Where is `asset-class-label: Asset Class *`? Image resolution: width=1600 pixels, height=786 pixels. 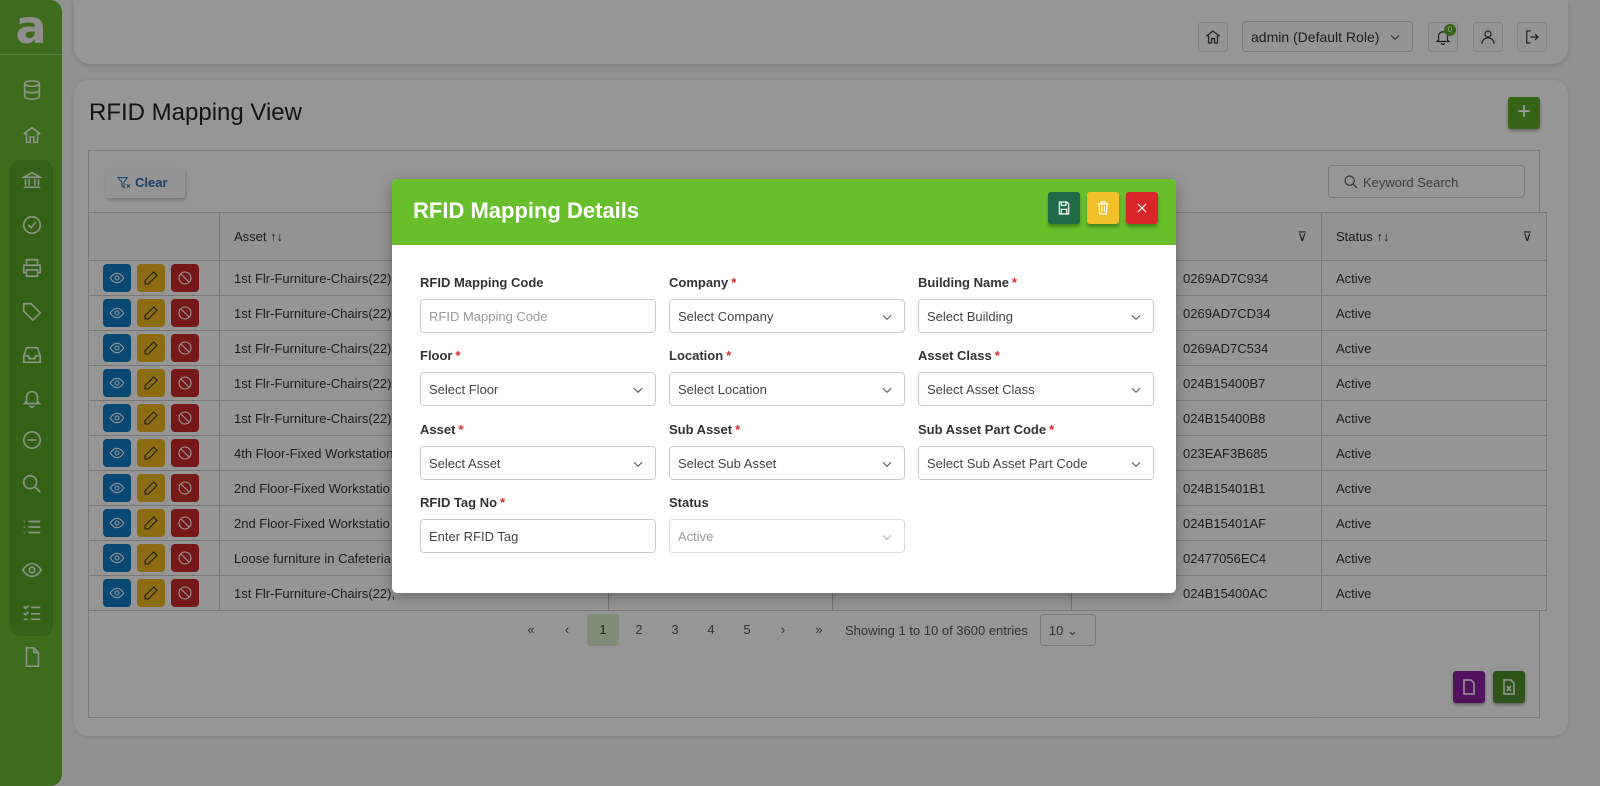
asset-class-label: Asset Class * is located at coordinates (959, 355).